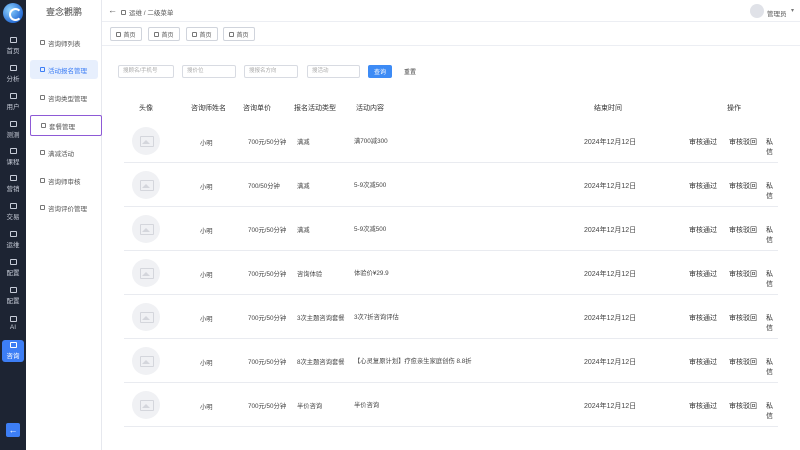  Describe the element at coordinates (13, 327) in the screenshot. I see `rail-item-label: AI` at that location.